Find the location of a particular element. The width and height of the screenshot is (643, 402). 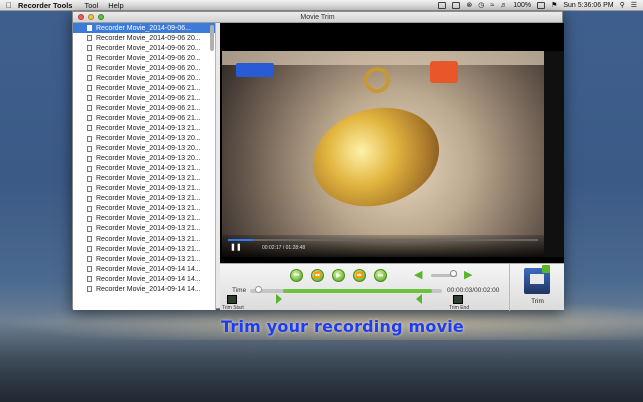

trim-button-label: Trim is located at coordinates (537, 301).